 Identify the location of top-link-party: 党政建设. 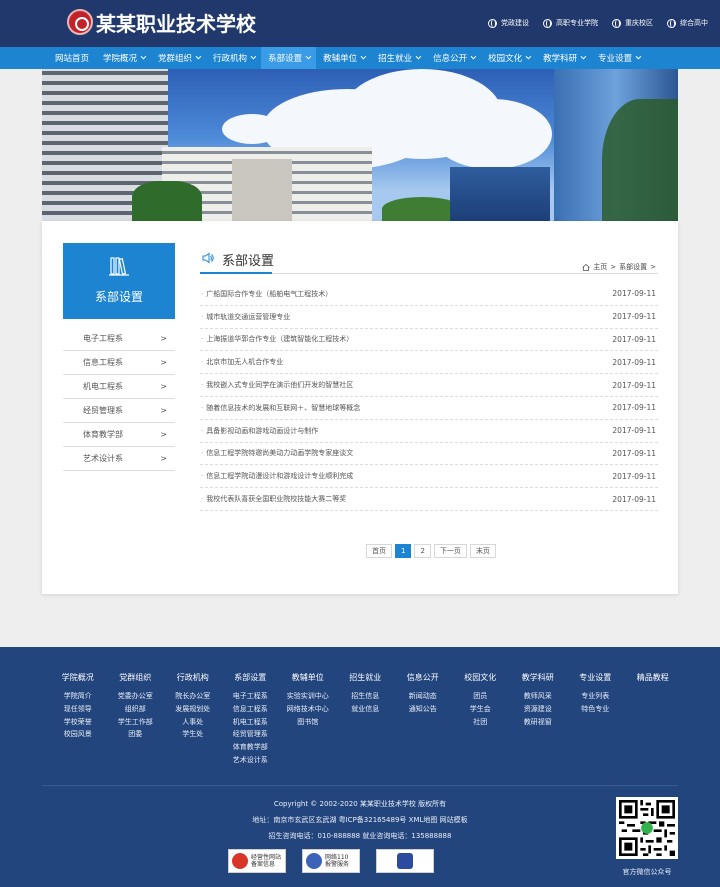
(508, 23).